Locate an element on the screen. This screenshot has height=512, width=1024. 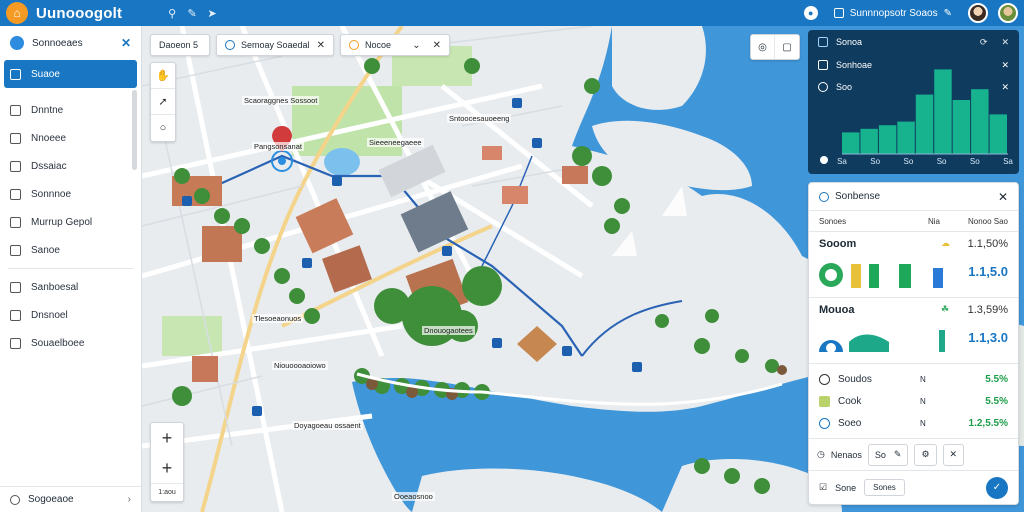
map-label: Pangsonsanat is located at coordinates (278, 146).